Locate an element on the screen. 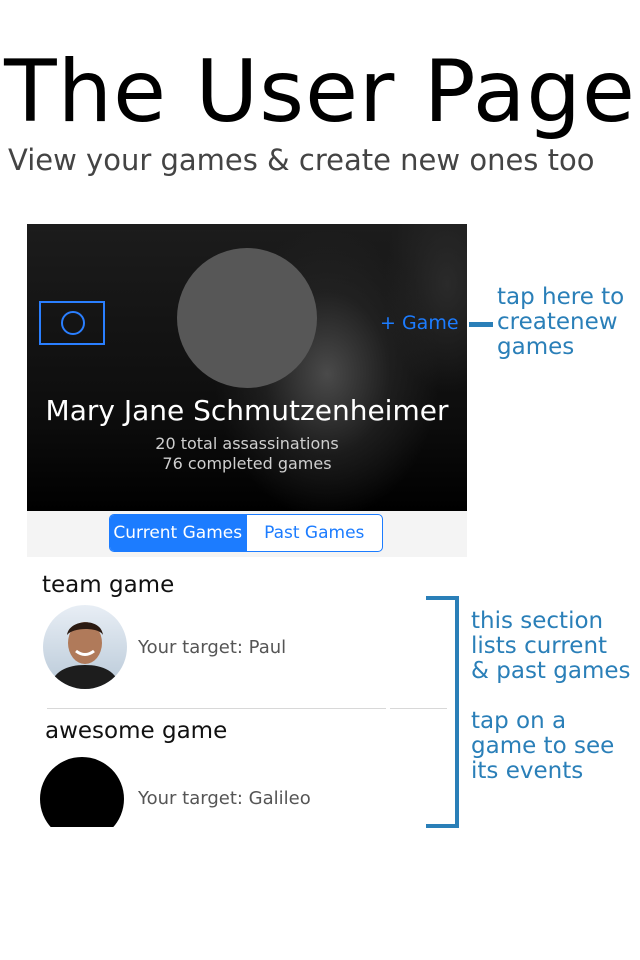  game-title: team game is located at coordinates (108, 585).